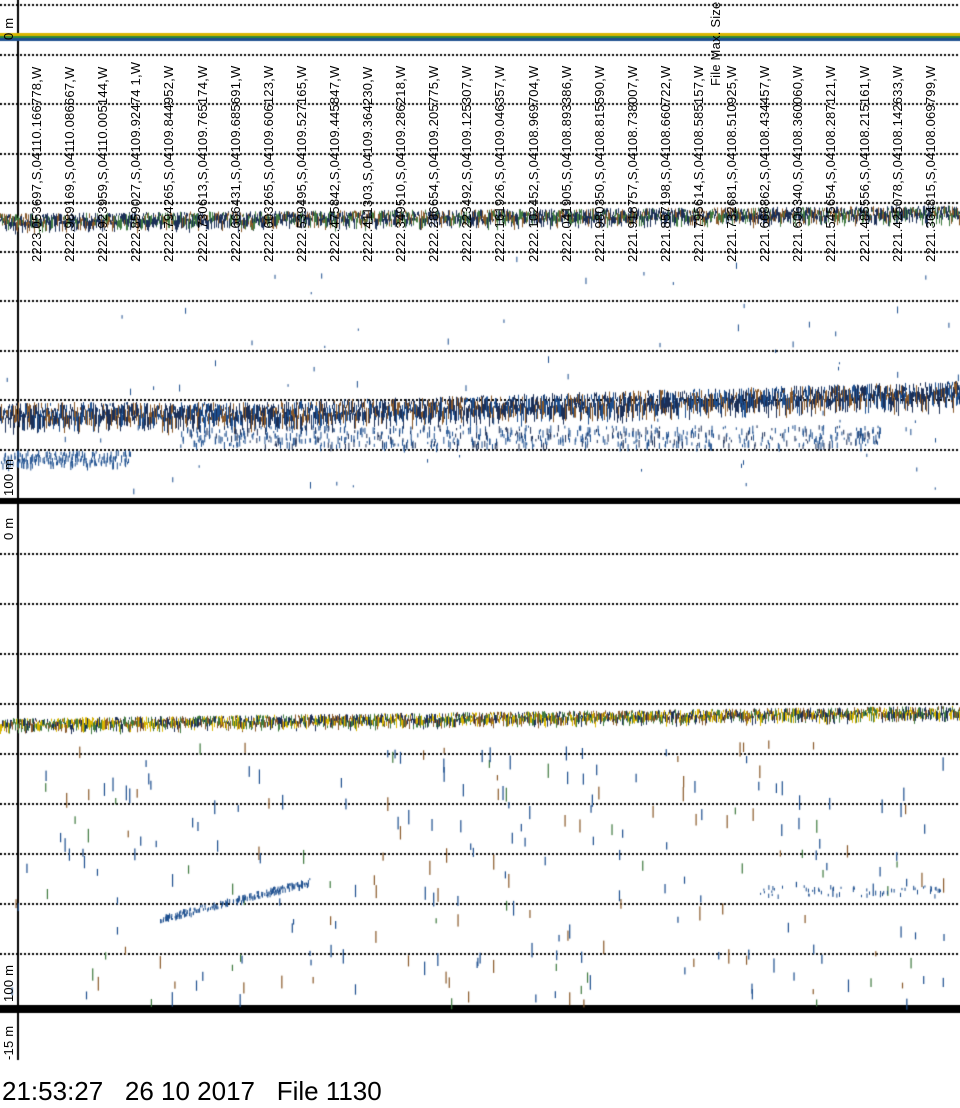  What do you see at coordinates (8, 983) in the screenshot?
I see `bottom-depth-100-label: 100 m` at bounding box center [8, 983].